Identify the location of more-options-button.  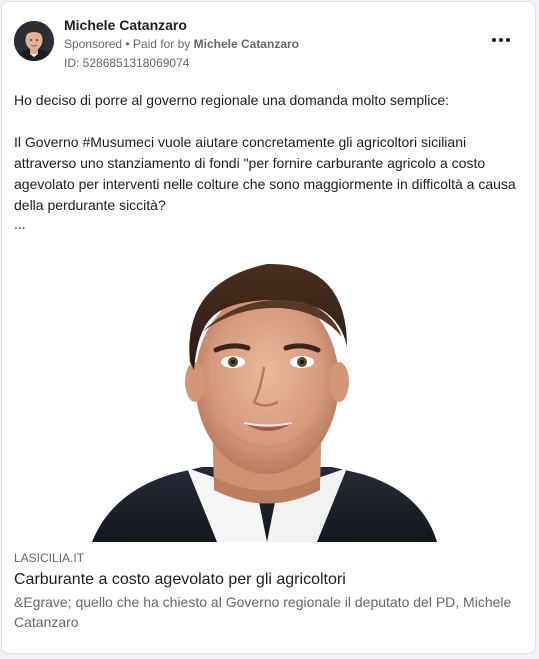
(501, 40).